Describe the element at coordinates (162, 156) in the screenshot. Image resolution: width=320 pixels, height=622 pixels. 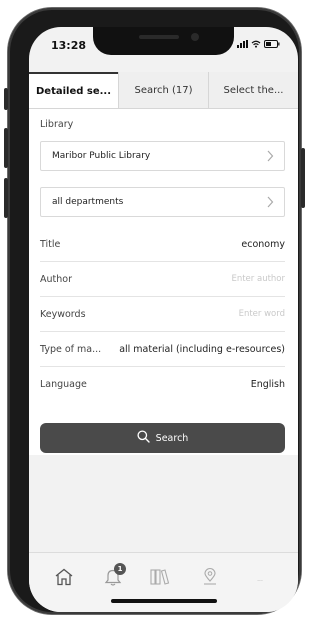
I see `library-select: Maribor Public Library` at that location.